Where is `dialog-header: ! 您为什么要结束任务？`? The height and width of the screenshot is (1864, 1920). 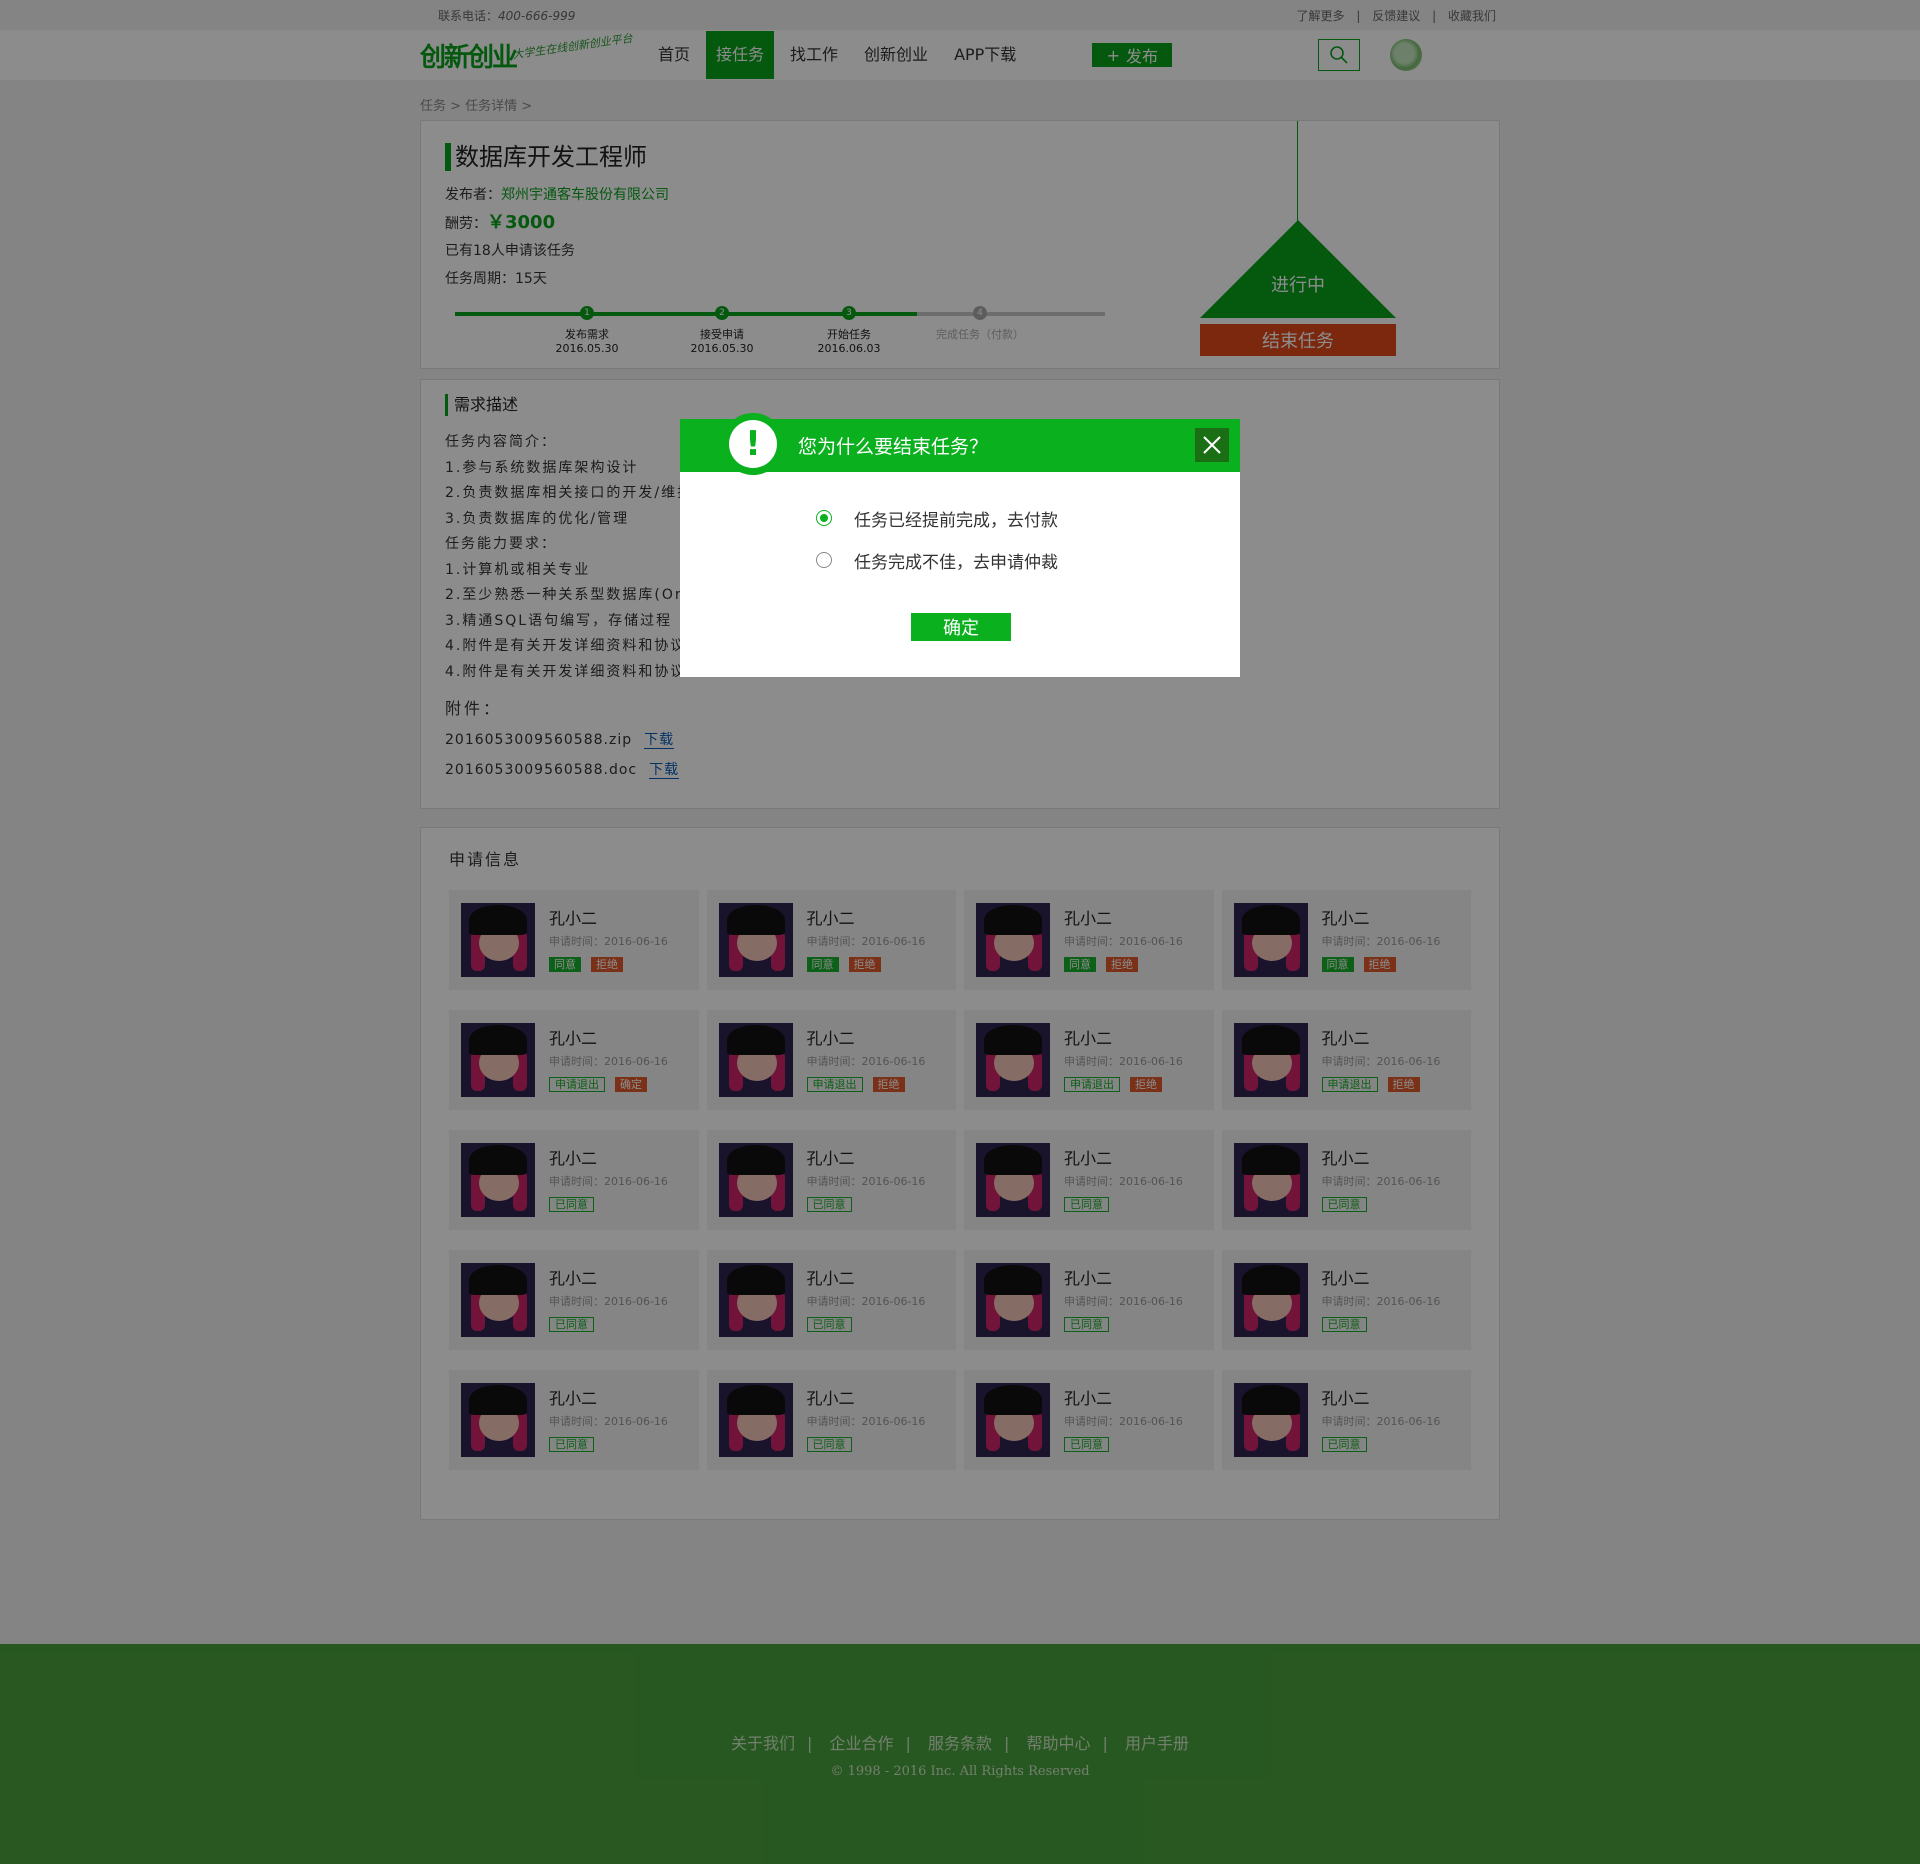 dialog-header: ! 您为什么要结束任务？ is located at coordinates (960, 444).